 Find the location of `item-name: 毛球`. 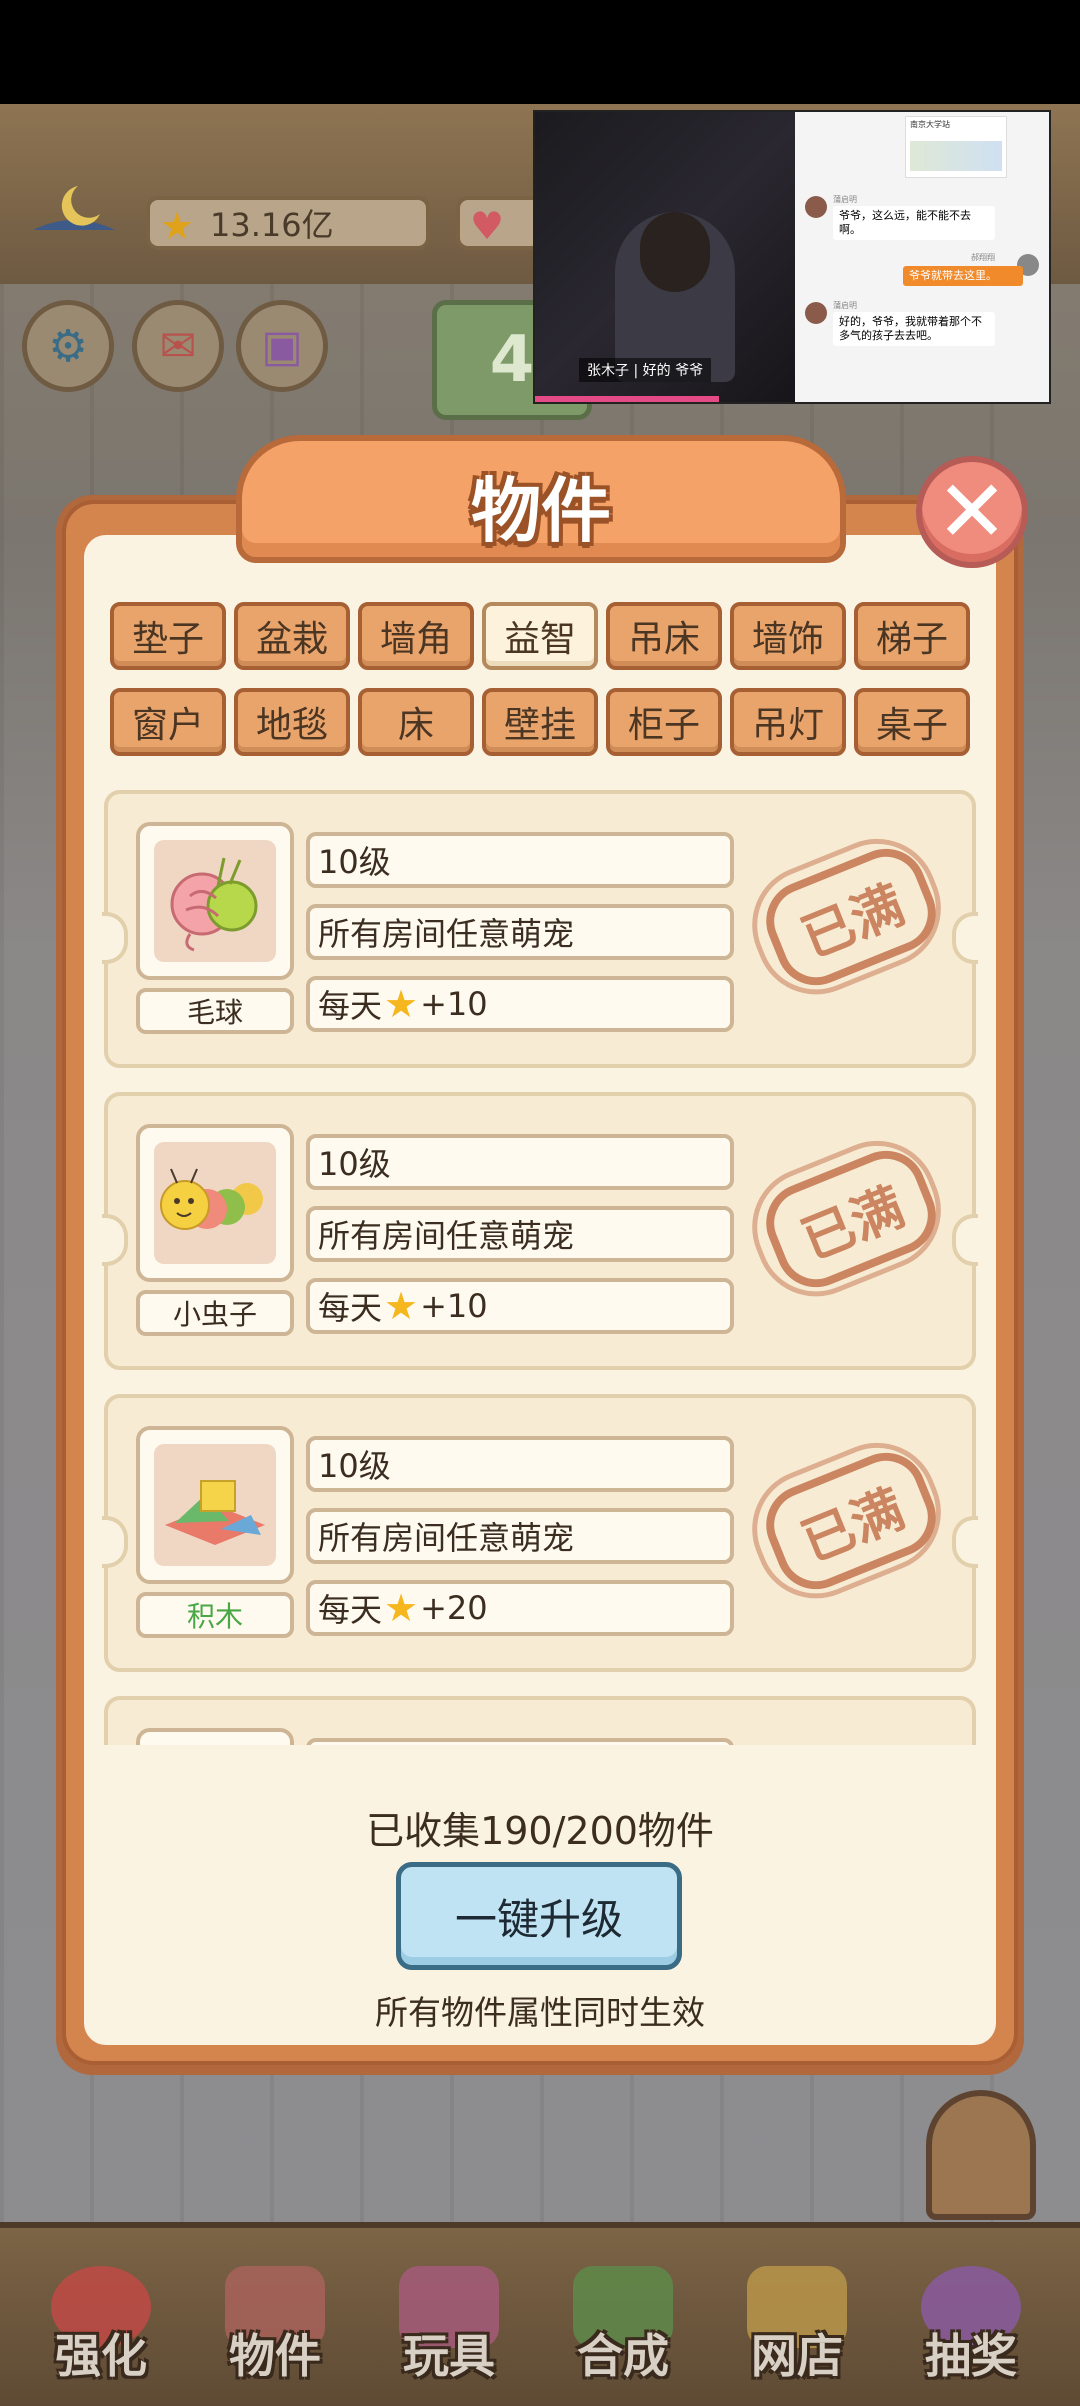

item-name: 毛球 is located at coordinates (215, 1011).